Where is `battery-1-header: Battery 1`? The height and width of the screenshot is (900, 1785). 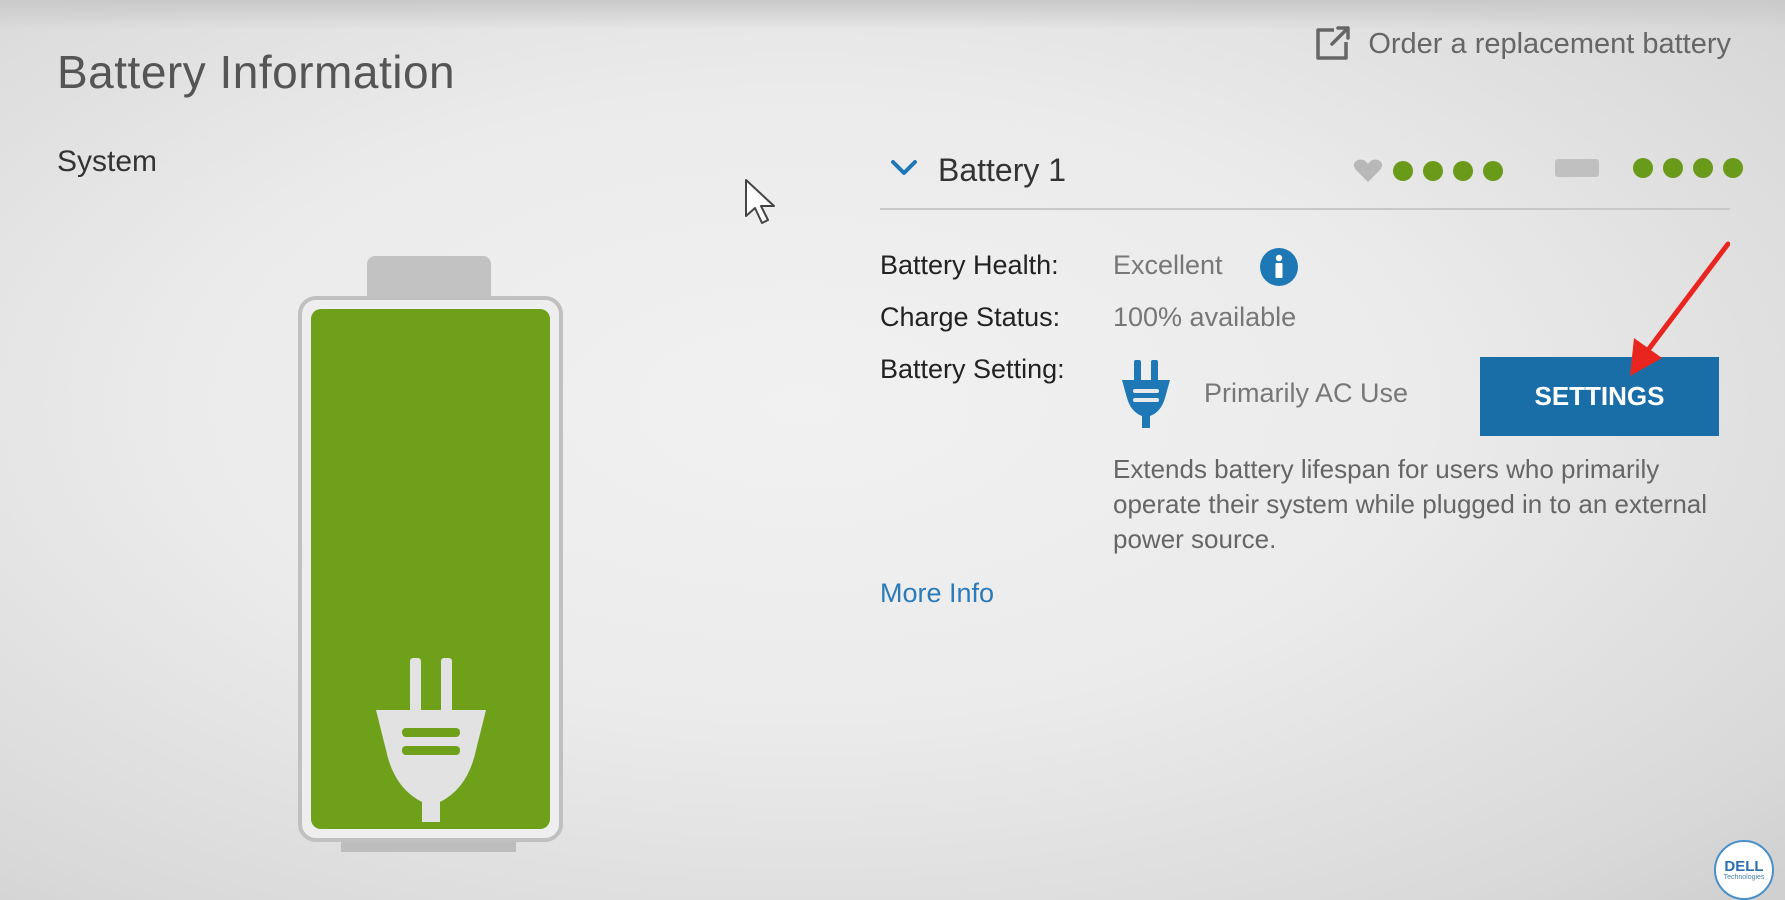
battery-1-header: Battery 1 is located at coordinates (1311, 179).